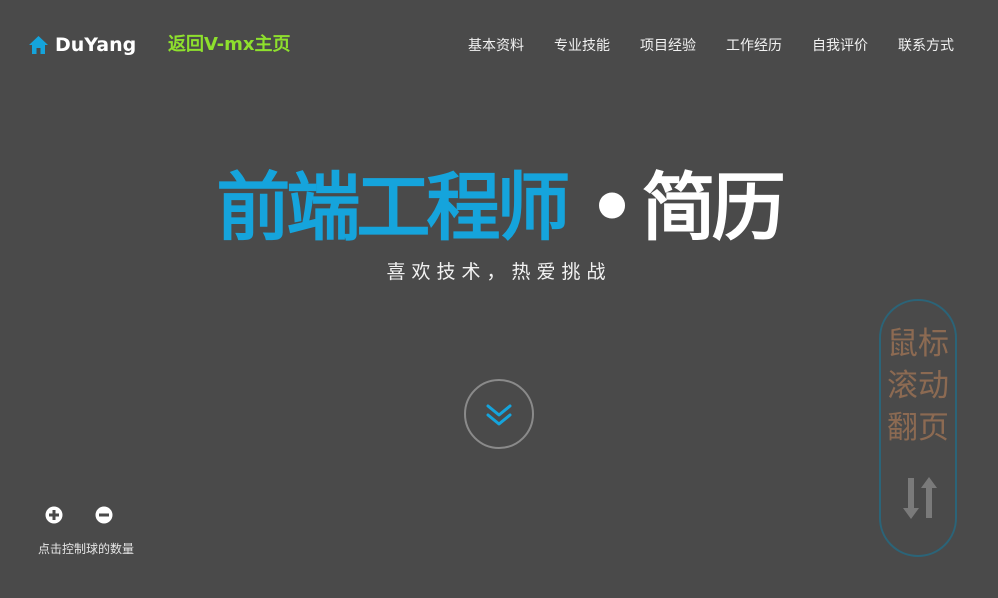 The image size is (998, 598). I want to click on hero-subtitle: 喜欢技术，热爱挑战, so click(499, 272).